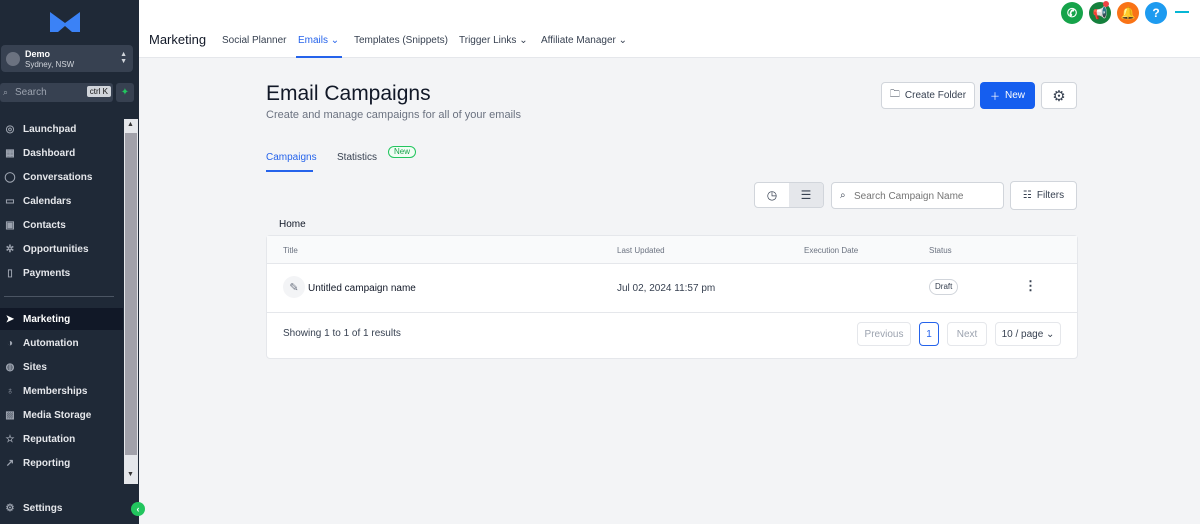  I want to click on new-label: New, so click(1014, 95).